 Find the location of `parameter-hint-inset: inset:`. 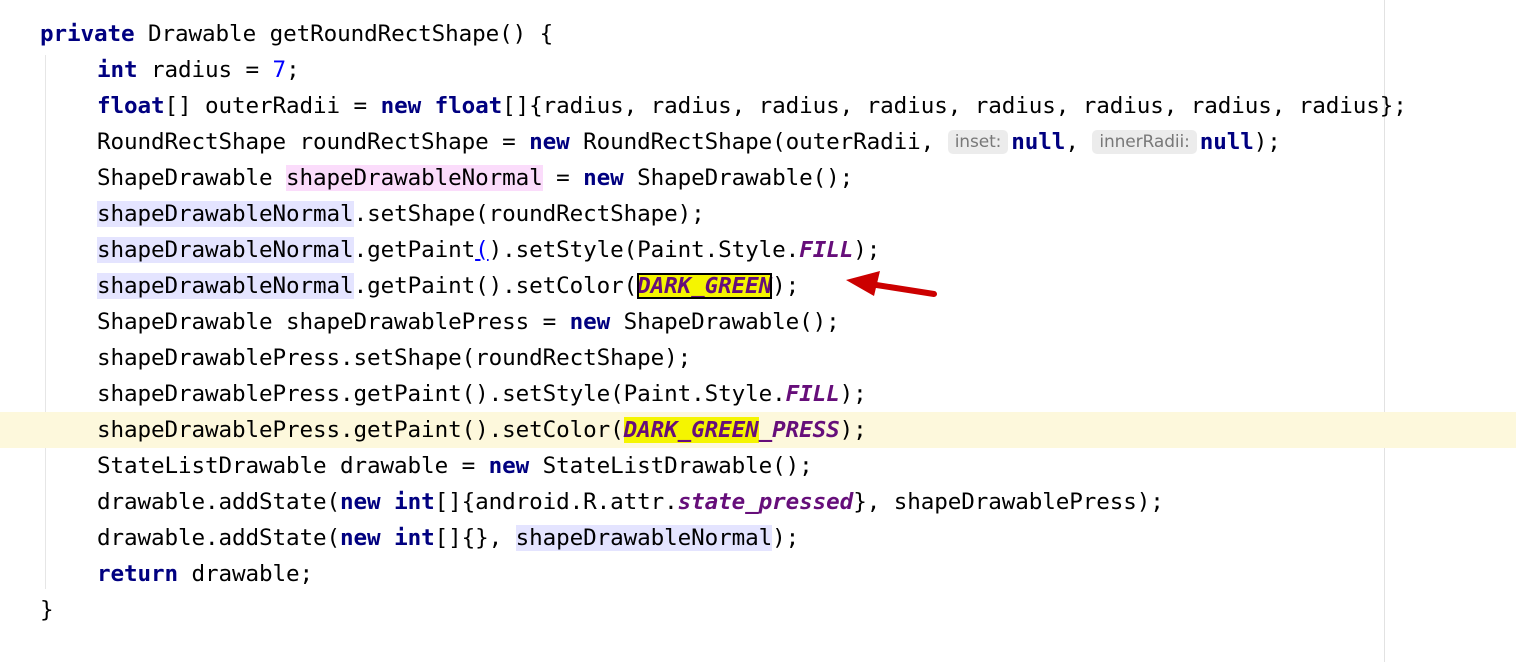

parameter-hint-inset: inset: is located at coordinates (978, 142).